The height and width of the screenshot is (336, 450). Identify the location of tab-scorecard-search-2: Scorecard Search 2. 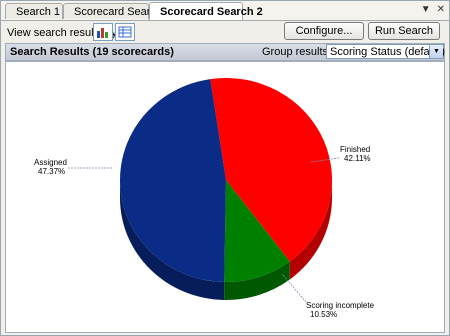
(206, 11).